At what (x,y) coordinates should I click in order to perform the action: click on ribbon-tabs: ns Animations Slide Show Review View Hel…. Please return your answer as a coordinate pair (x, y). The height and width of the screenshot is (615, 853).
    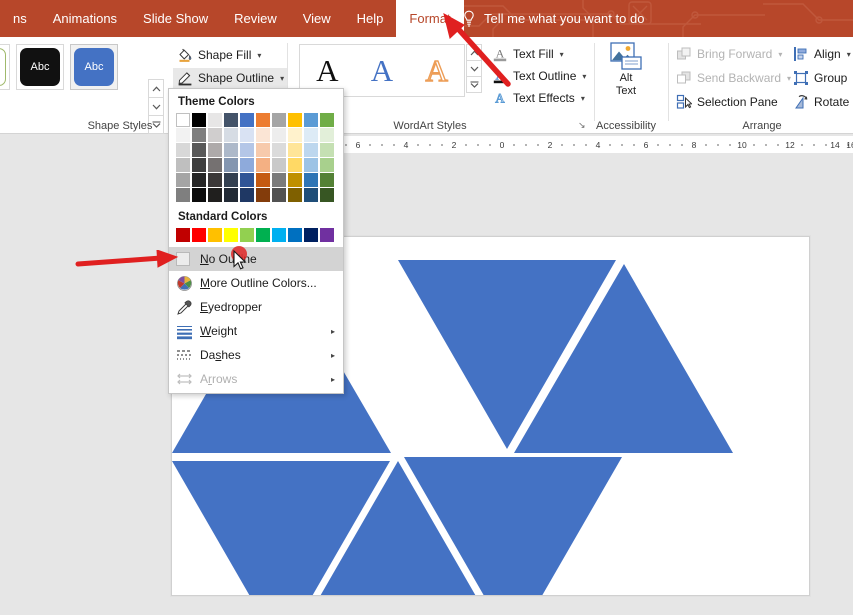
    Looking at the image, I should click on (232, 18).